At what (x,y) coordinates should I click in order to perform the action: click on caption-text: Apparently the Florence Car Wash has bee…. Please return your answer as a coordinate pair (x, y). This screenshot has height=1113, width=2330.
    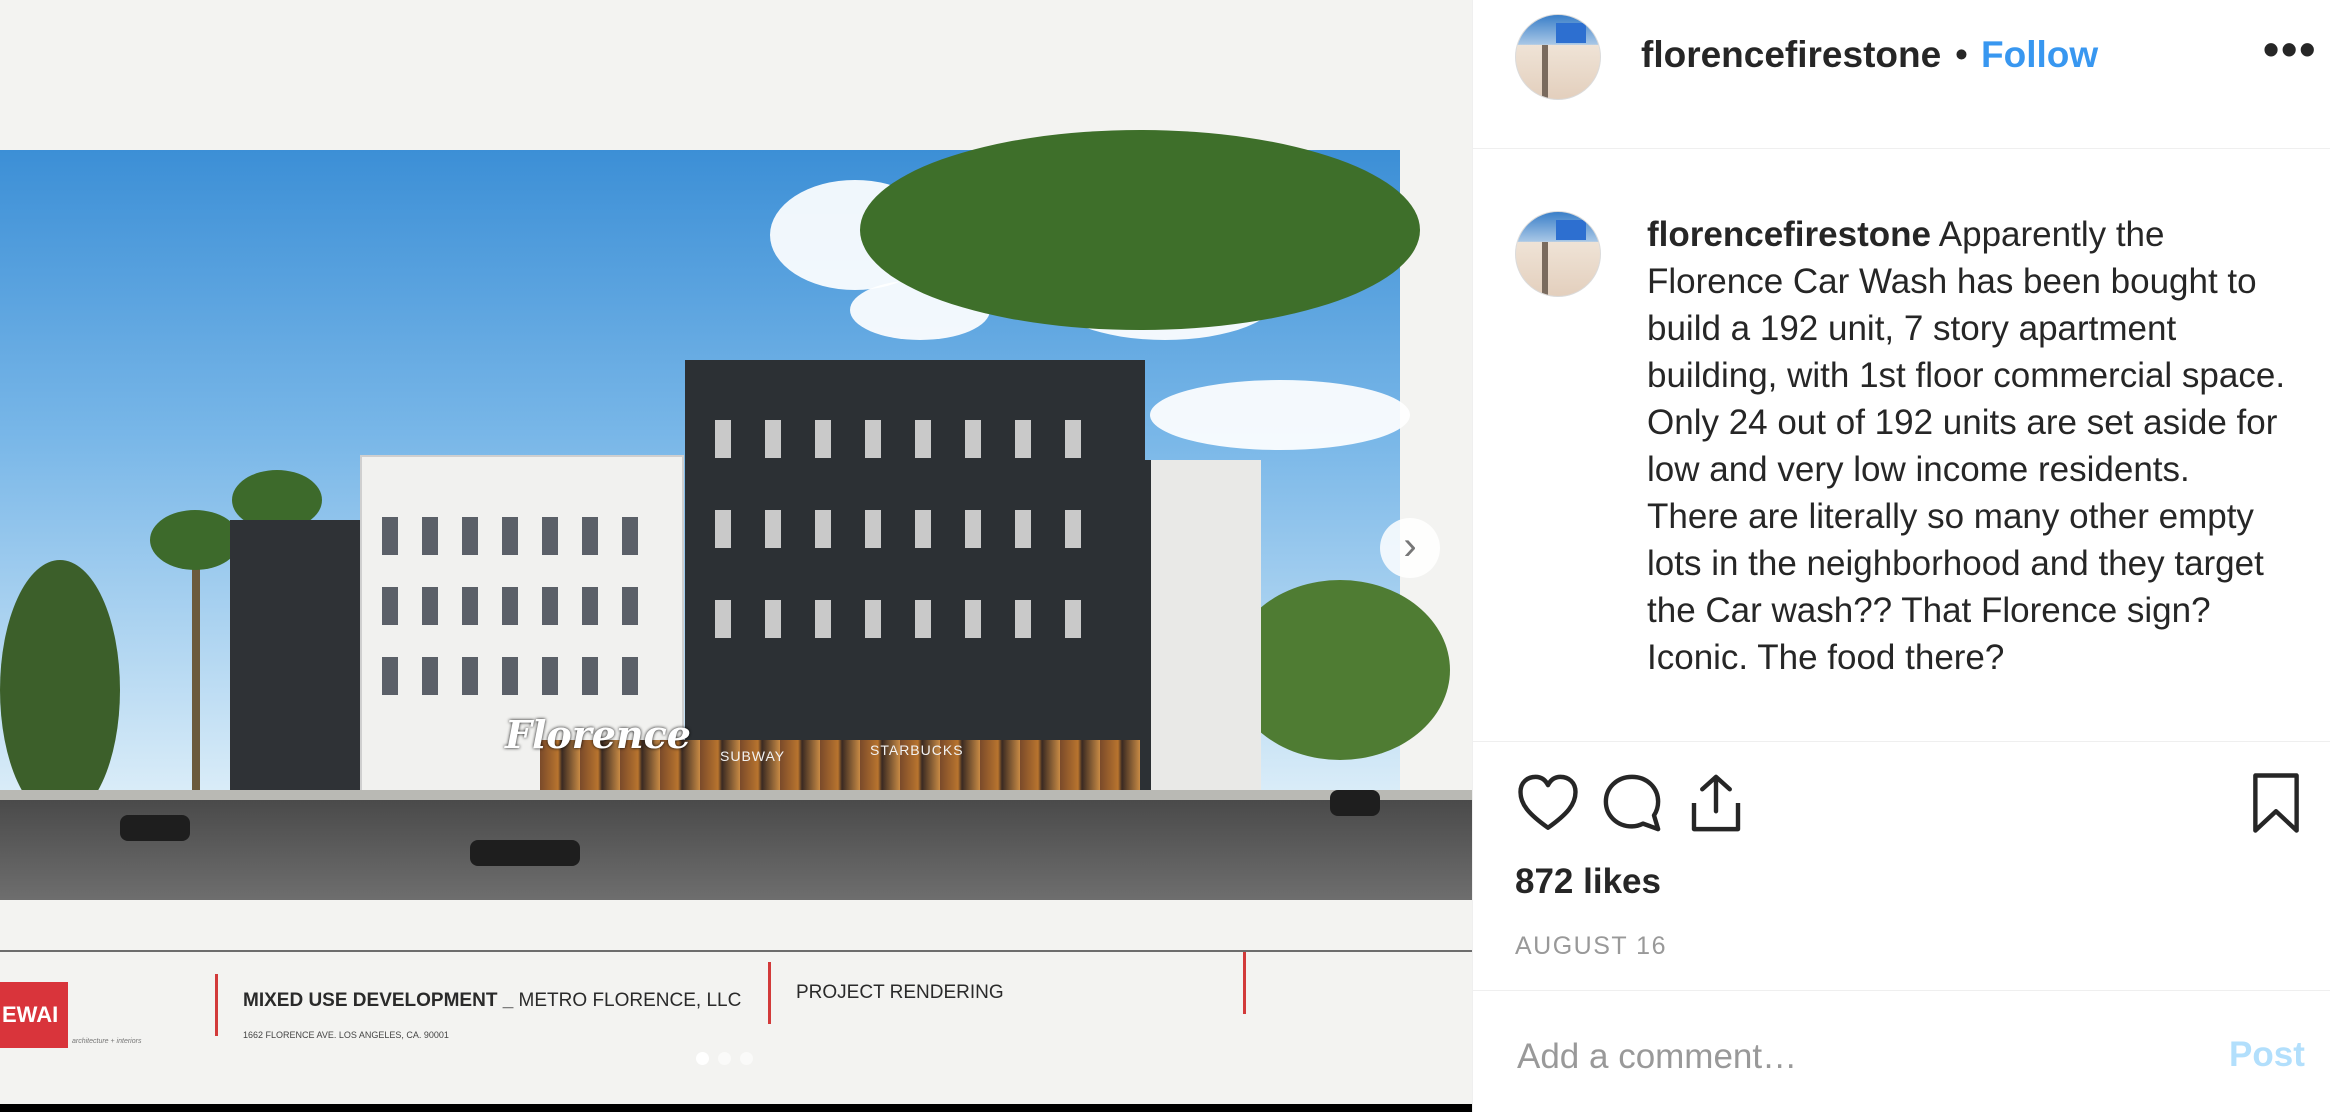
    Looking at the image, I should click on (1966, 446).